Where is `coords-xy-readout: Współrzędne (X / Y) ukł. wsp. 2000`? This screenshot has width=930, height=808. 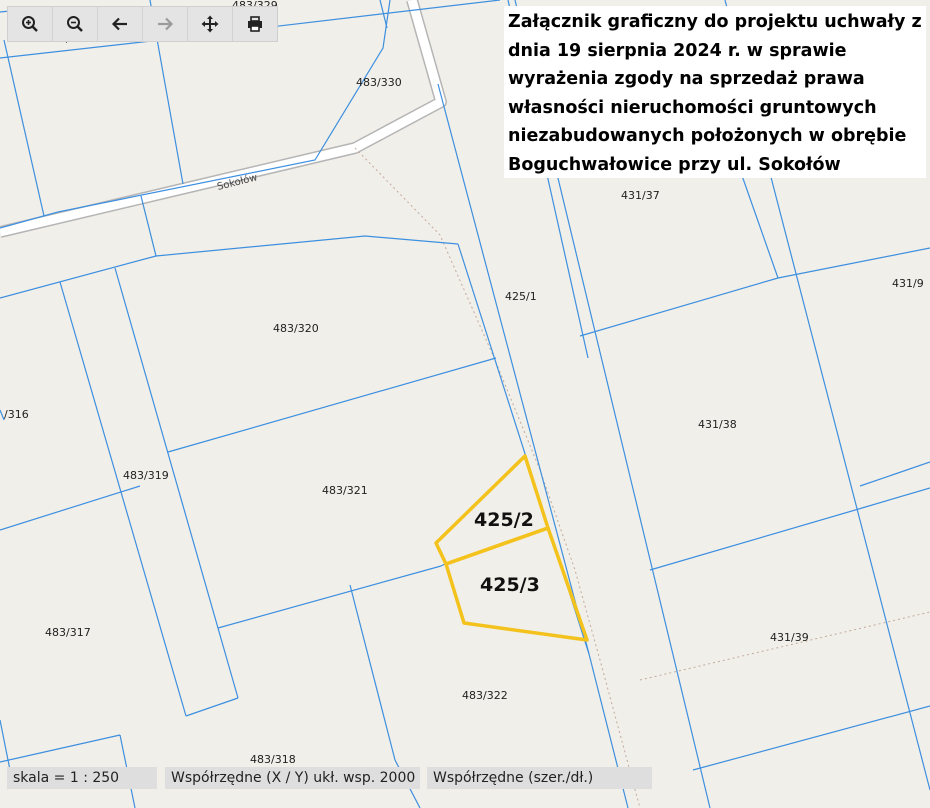
coords-xy-readout: Współrzędne (X / Y) ukł. wsp. 2000 is located at coordinates (292, 778).